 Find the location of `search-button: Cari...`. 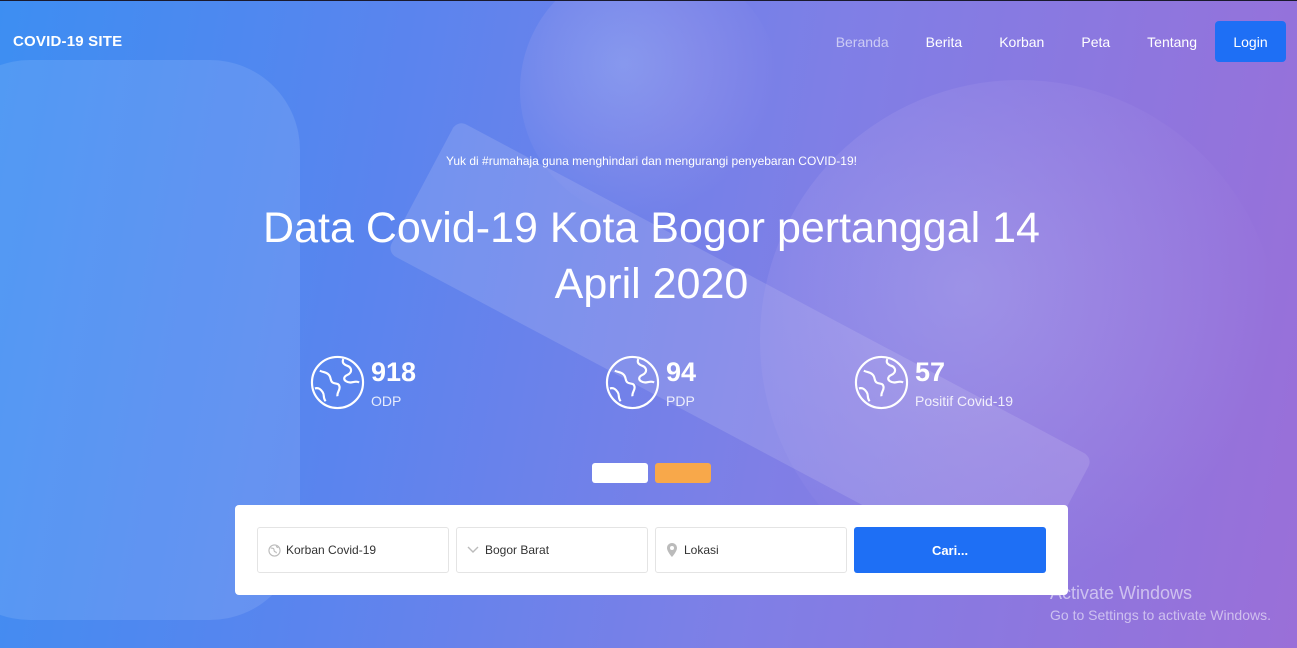

search-button: Cari... is located at coordinates (950, 550).